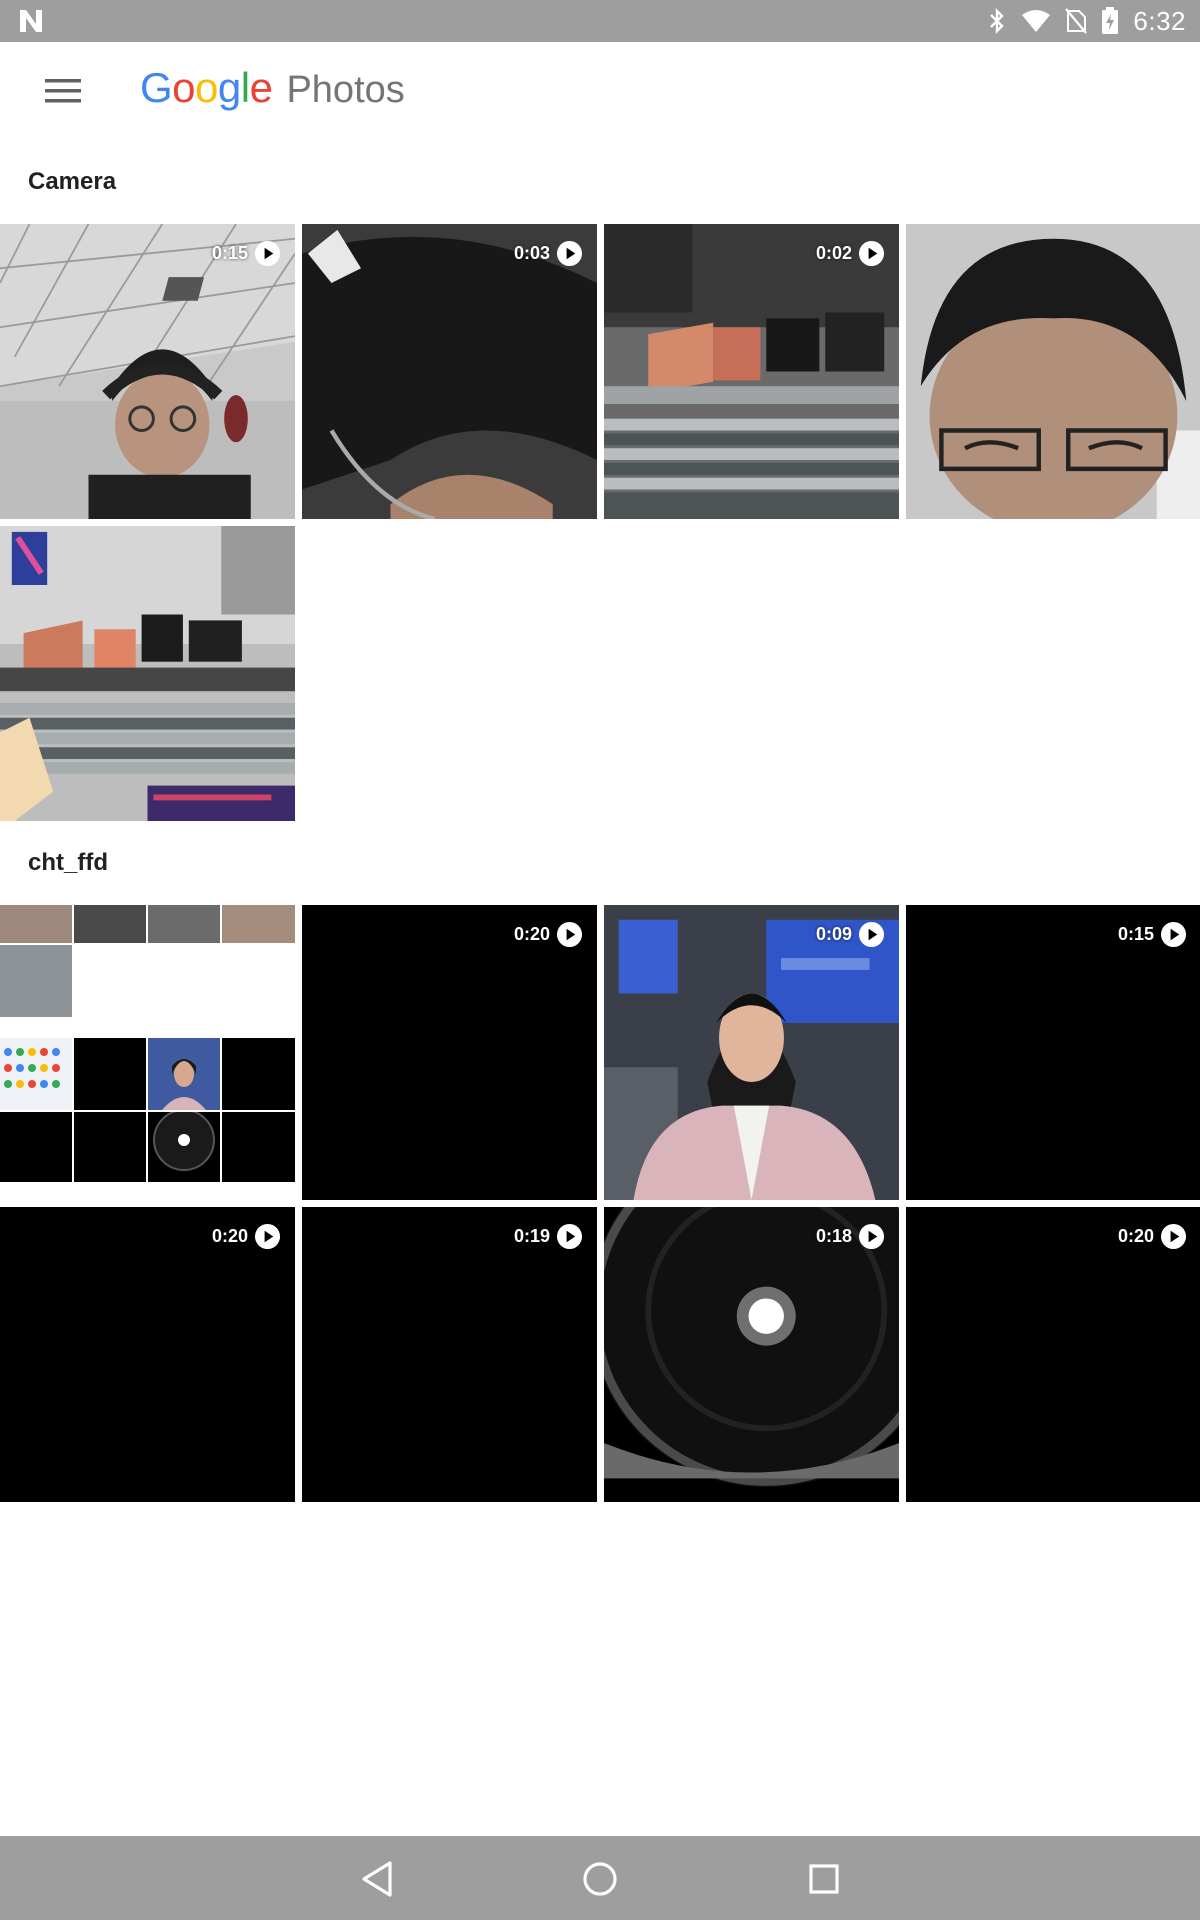 The height and width of the screenshot is (1920, 1200). What do you see at coordinates (31, 21) in the screenshot?
I see `notification-n-icon` at bounding box center [31, 21].